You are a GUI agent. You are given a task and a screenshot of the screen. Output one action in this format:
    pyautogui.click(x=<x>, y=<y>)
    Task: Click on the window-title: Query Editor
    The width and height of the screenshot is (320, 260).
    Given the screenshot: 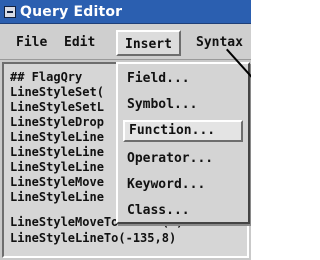 What is the action you would take?
    pyautogui.click(x=71, y=12)
    